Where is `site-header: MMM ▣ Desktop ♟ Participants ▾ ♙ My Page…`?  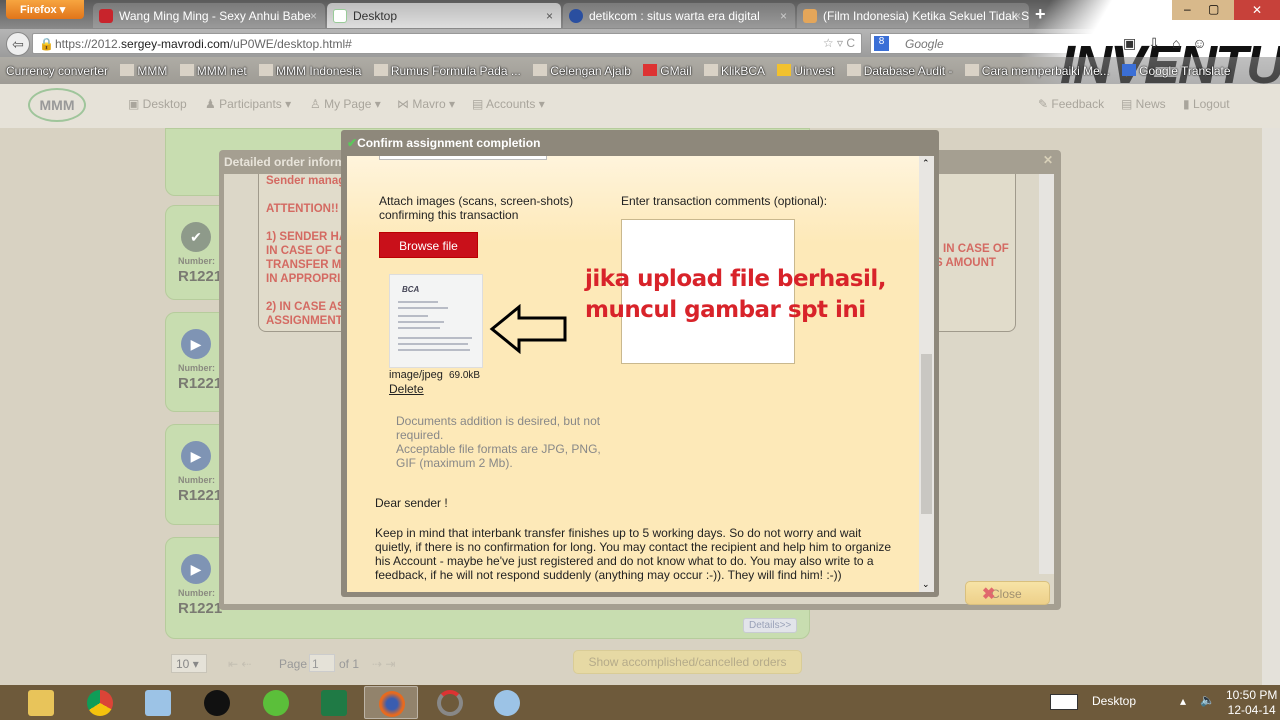 site-header: MMM ▣ Desktop ♟ Participants ▾ ♙ My Page… is located at coordinates (640, 106).